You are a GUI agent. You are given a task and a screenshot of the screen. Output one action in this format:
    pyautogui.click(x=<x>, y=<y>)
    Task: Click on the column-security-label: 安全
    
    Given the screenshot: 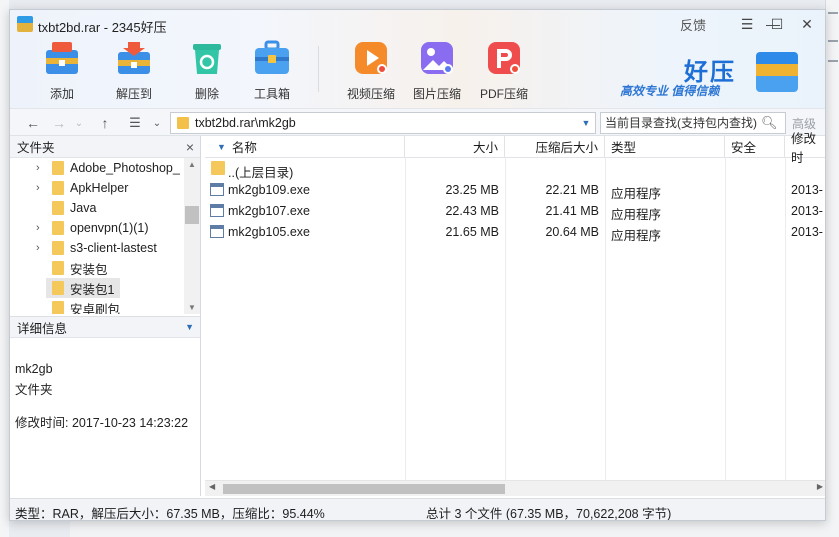 What is the action you would take?
    pyautogui.click(x=744, y=148)
    